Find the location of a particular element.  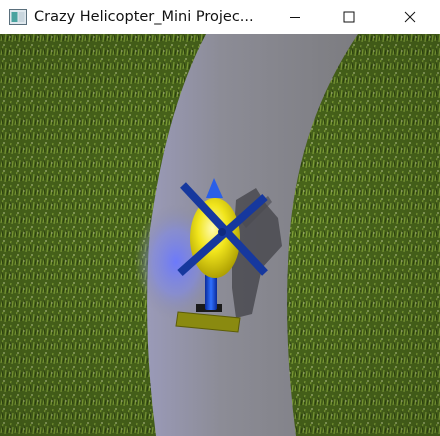

rotor-hub is located at coordinates (222, 232).